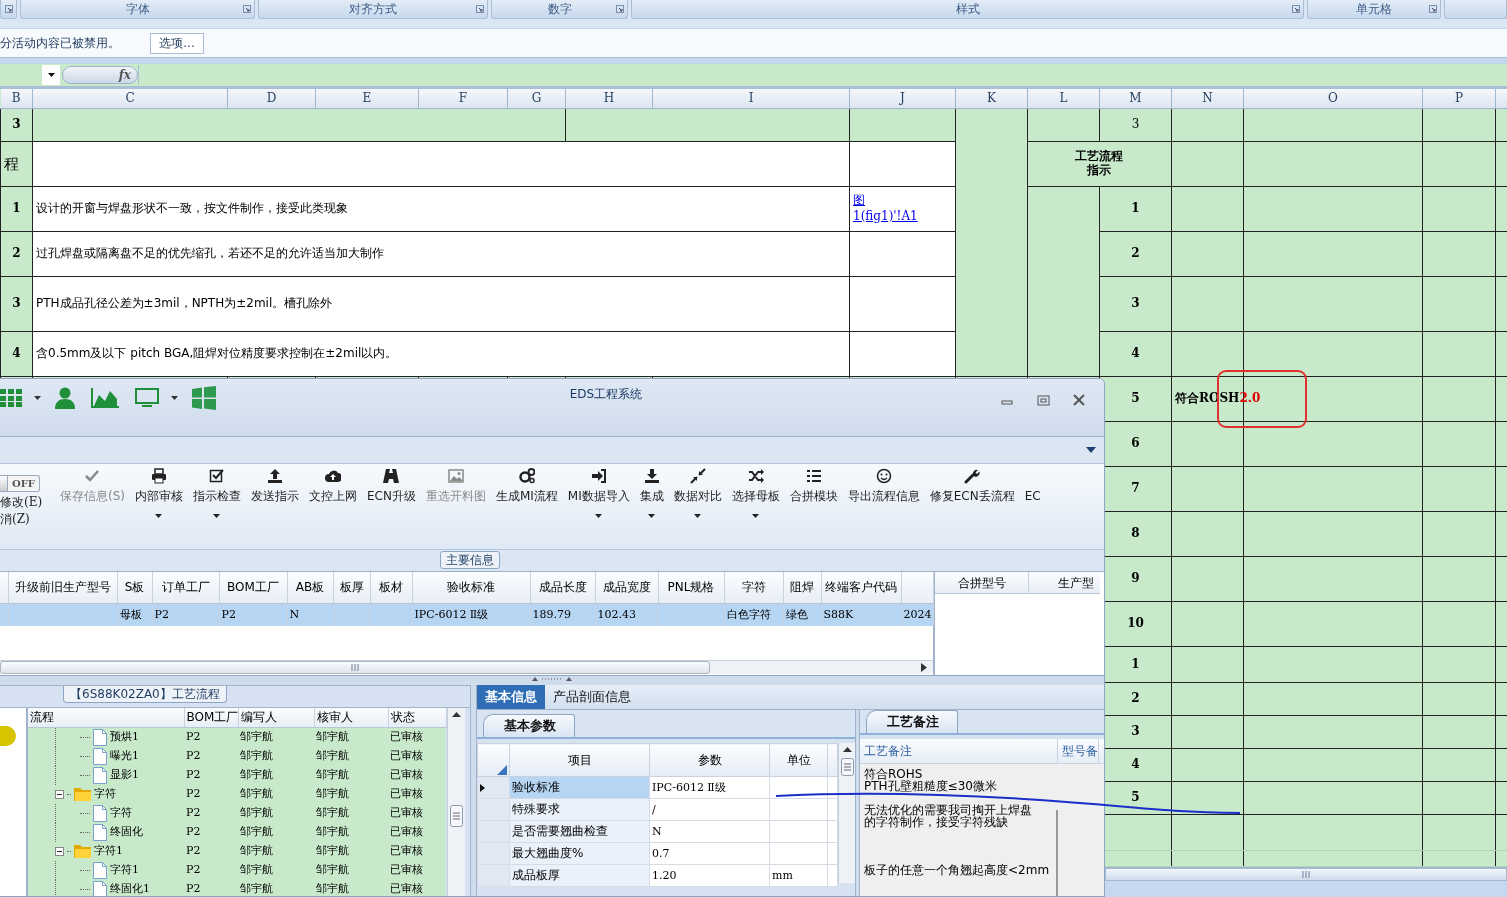 The image size is (1507, 897). Describe the element at coordinates (883, 506) in the screenshot. I see `toolbar-button: 导出流程信息` at that location.